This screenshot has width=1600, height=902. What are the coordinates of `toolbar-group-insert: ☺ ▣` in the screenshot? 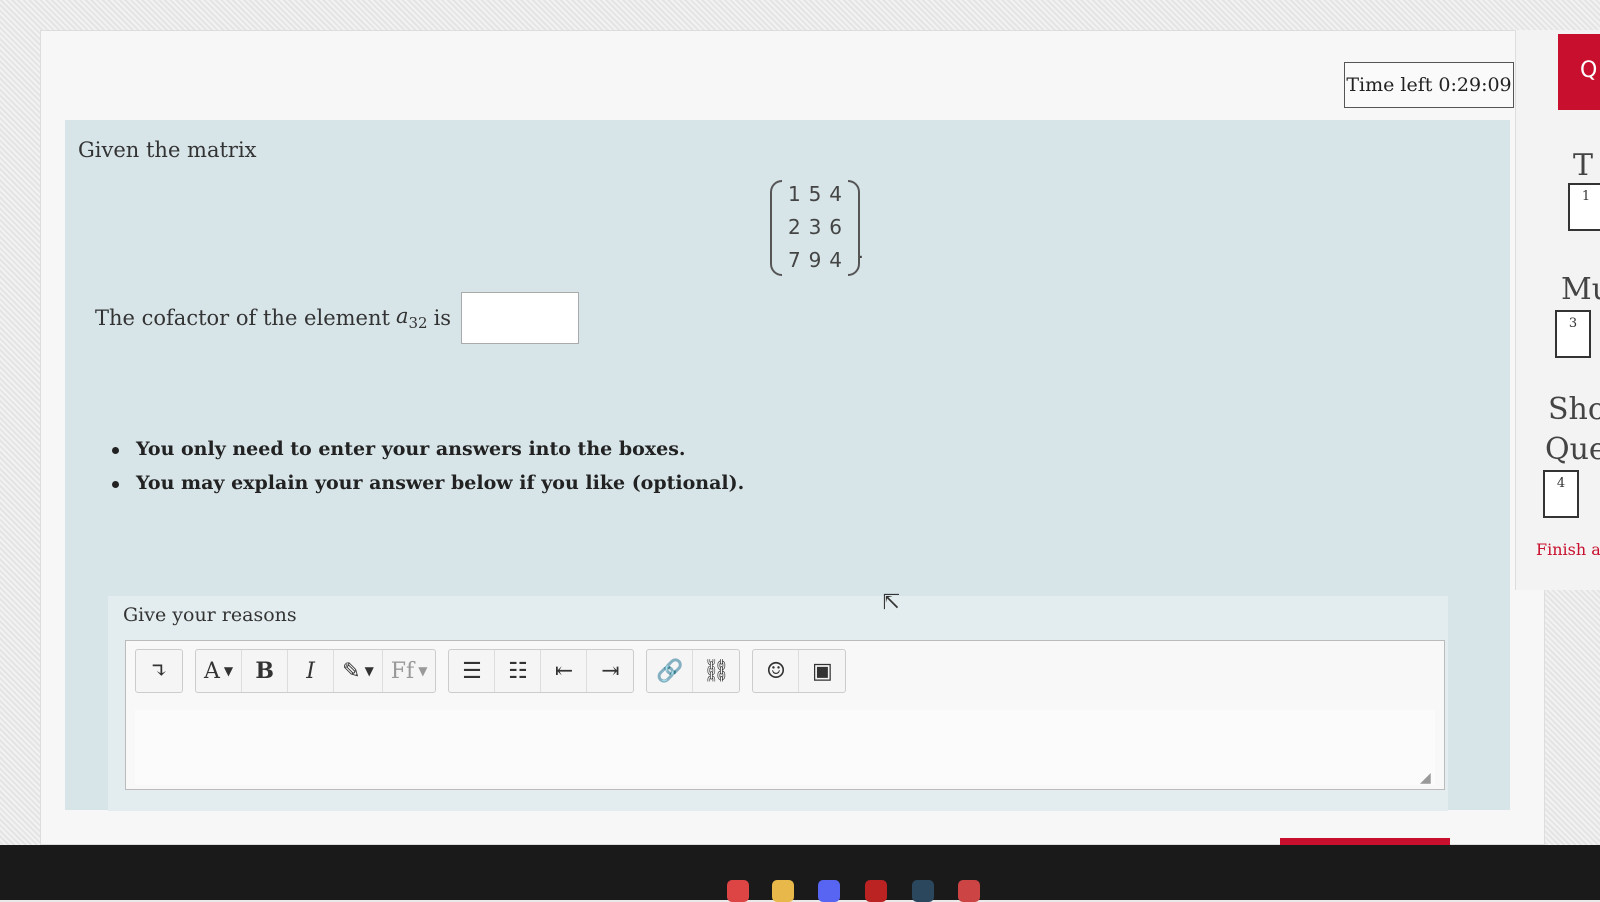 It's located at (799, 671).